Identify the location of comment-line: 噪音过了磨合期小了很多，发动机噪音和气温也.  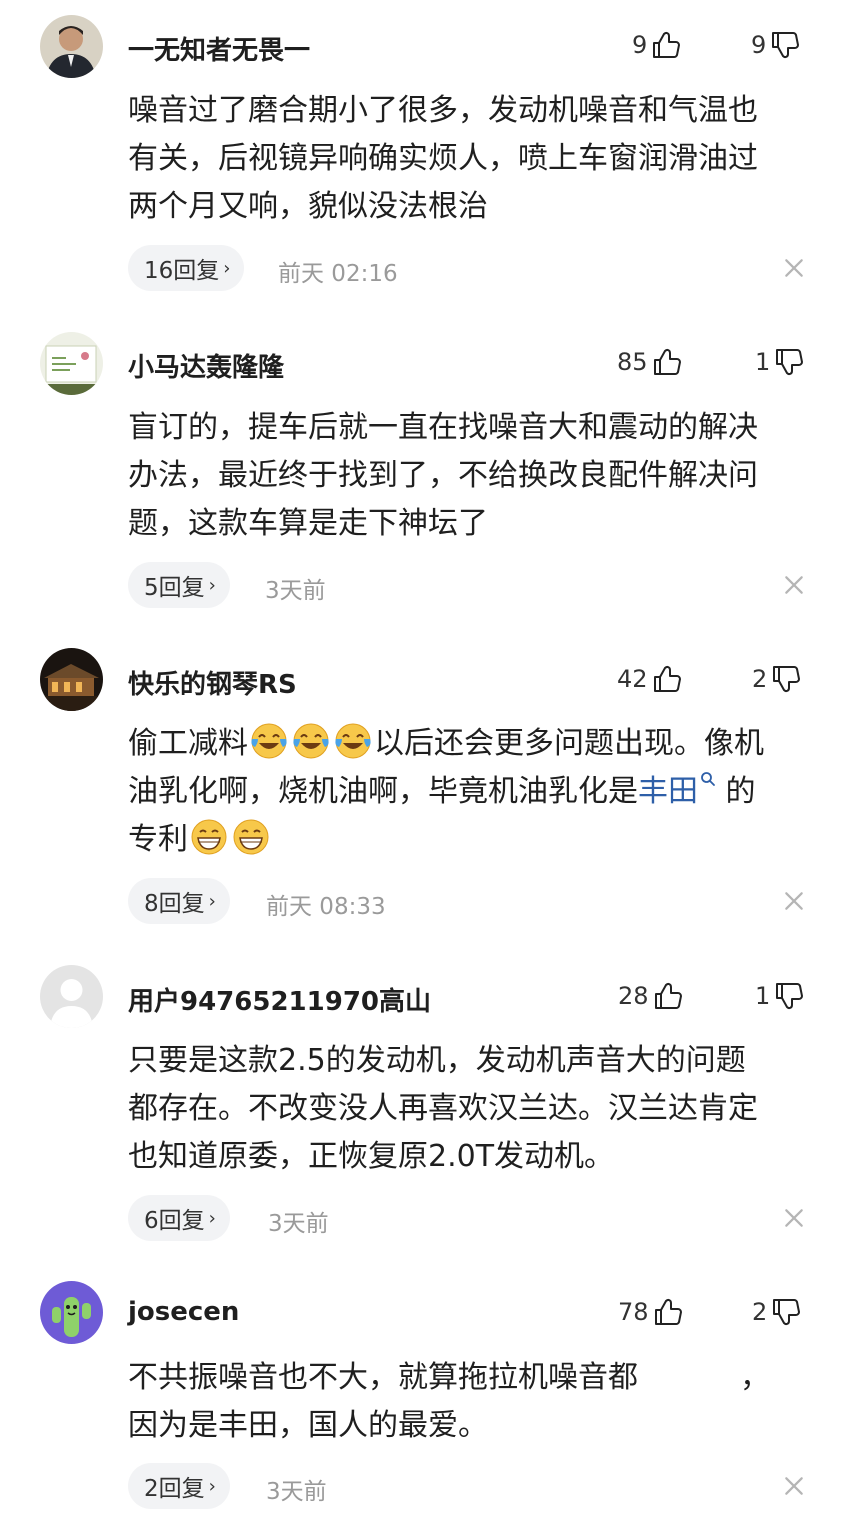
(443, 110).